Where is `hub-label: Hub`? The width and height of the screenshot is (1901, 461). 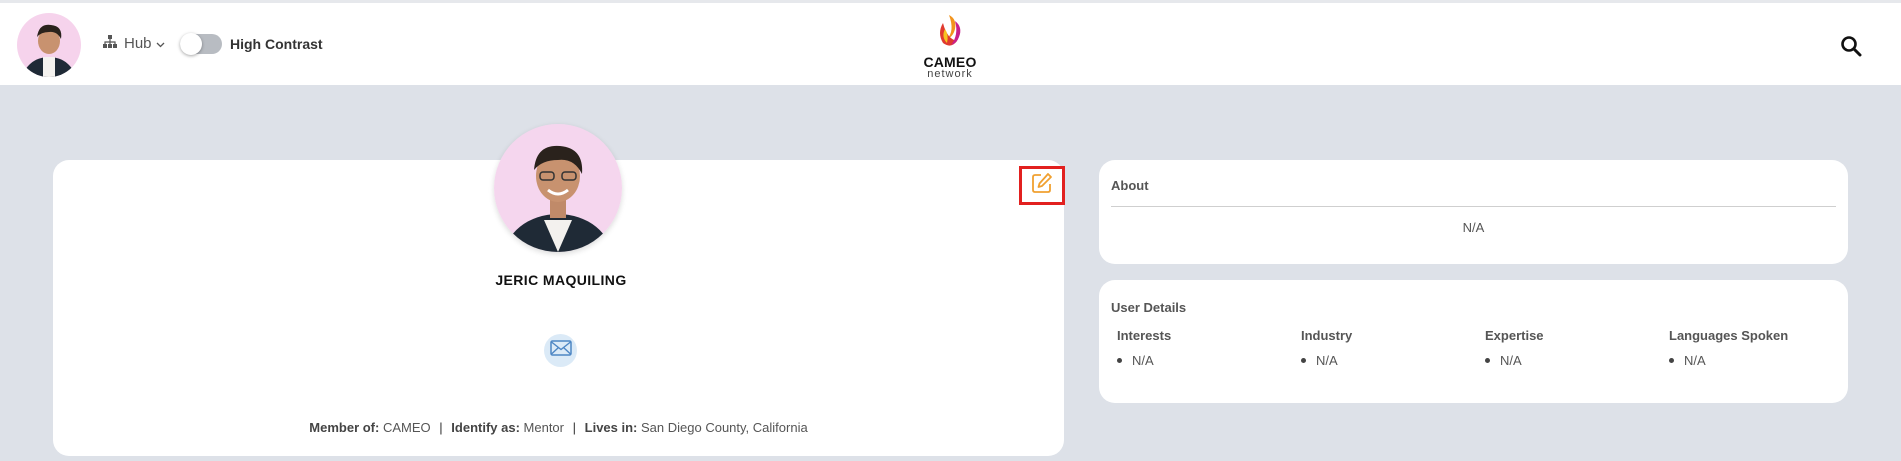
hub-label: Hub is located at coordinates (138, 43).